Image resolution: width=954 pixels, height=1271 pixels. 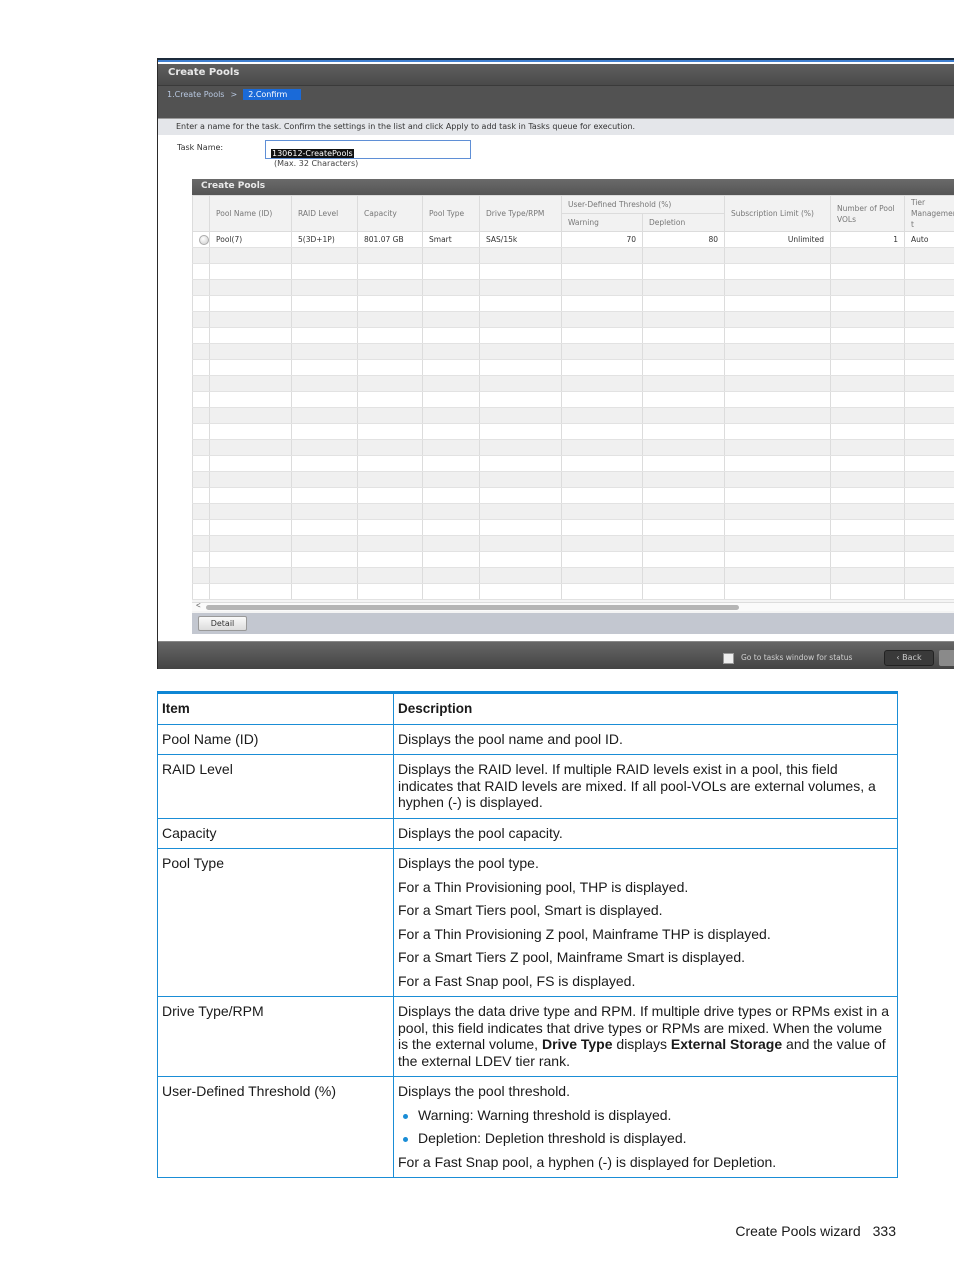 I want to click on wizard-steps: 1.Create Pools > 2.Confirm, so click(x=234, y=94).